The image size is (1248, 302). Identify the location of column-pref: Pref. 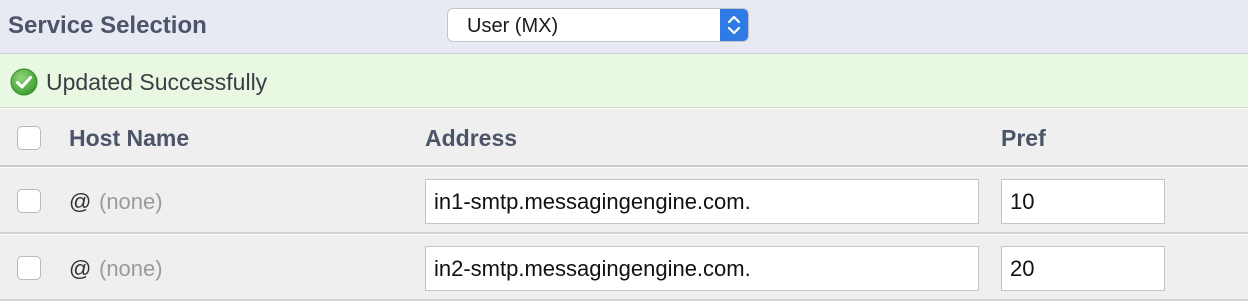
(1023, 138).